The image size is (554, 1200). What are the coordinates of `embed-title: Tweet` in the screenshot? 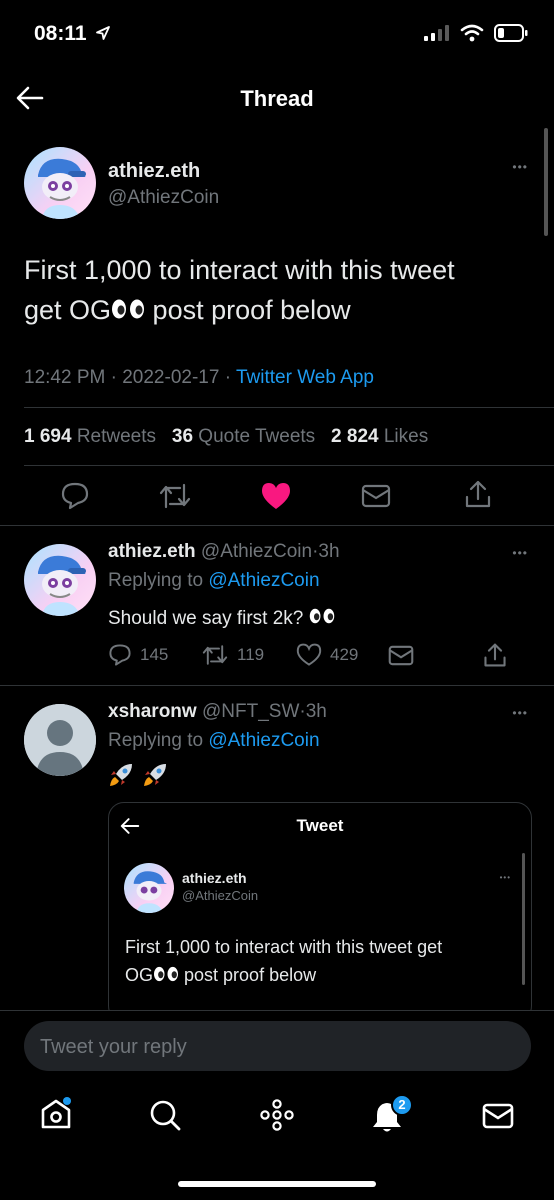 It's located at (320, 825).